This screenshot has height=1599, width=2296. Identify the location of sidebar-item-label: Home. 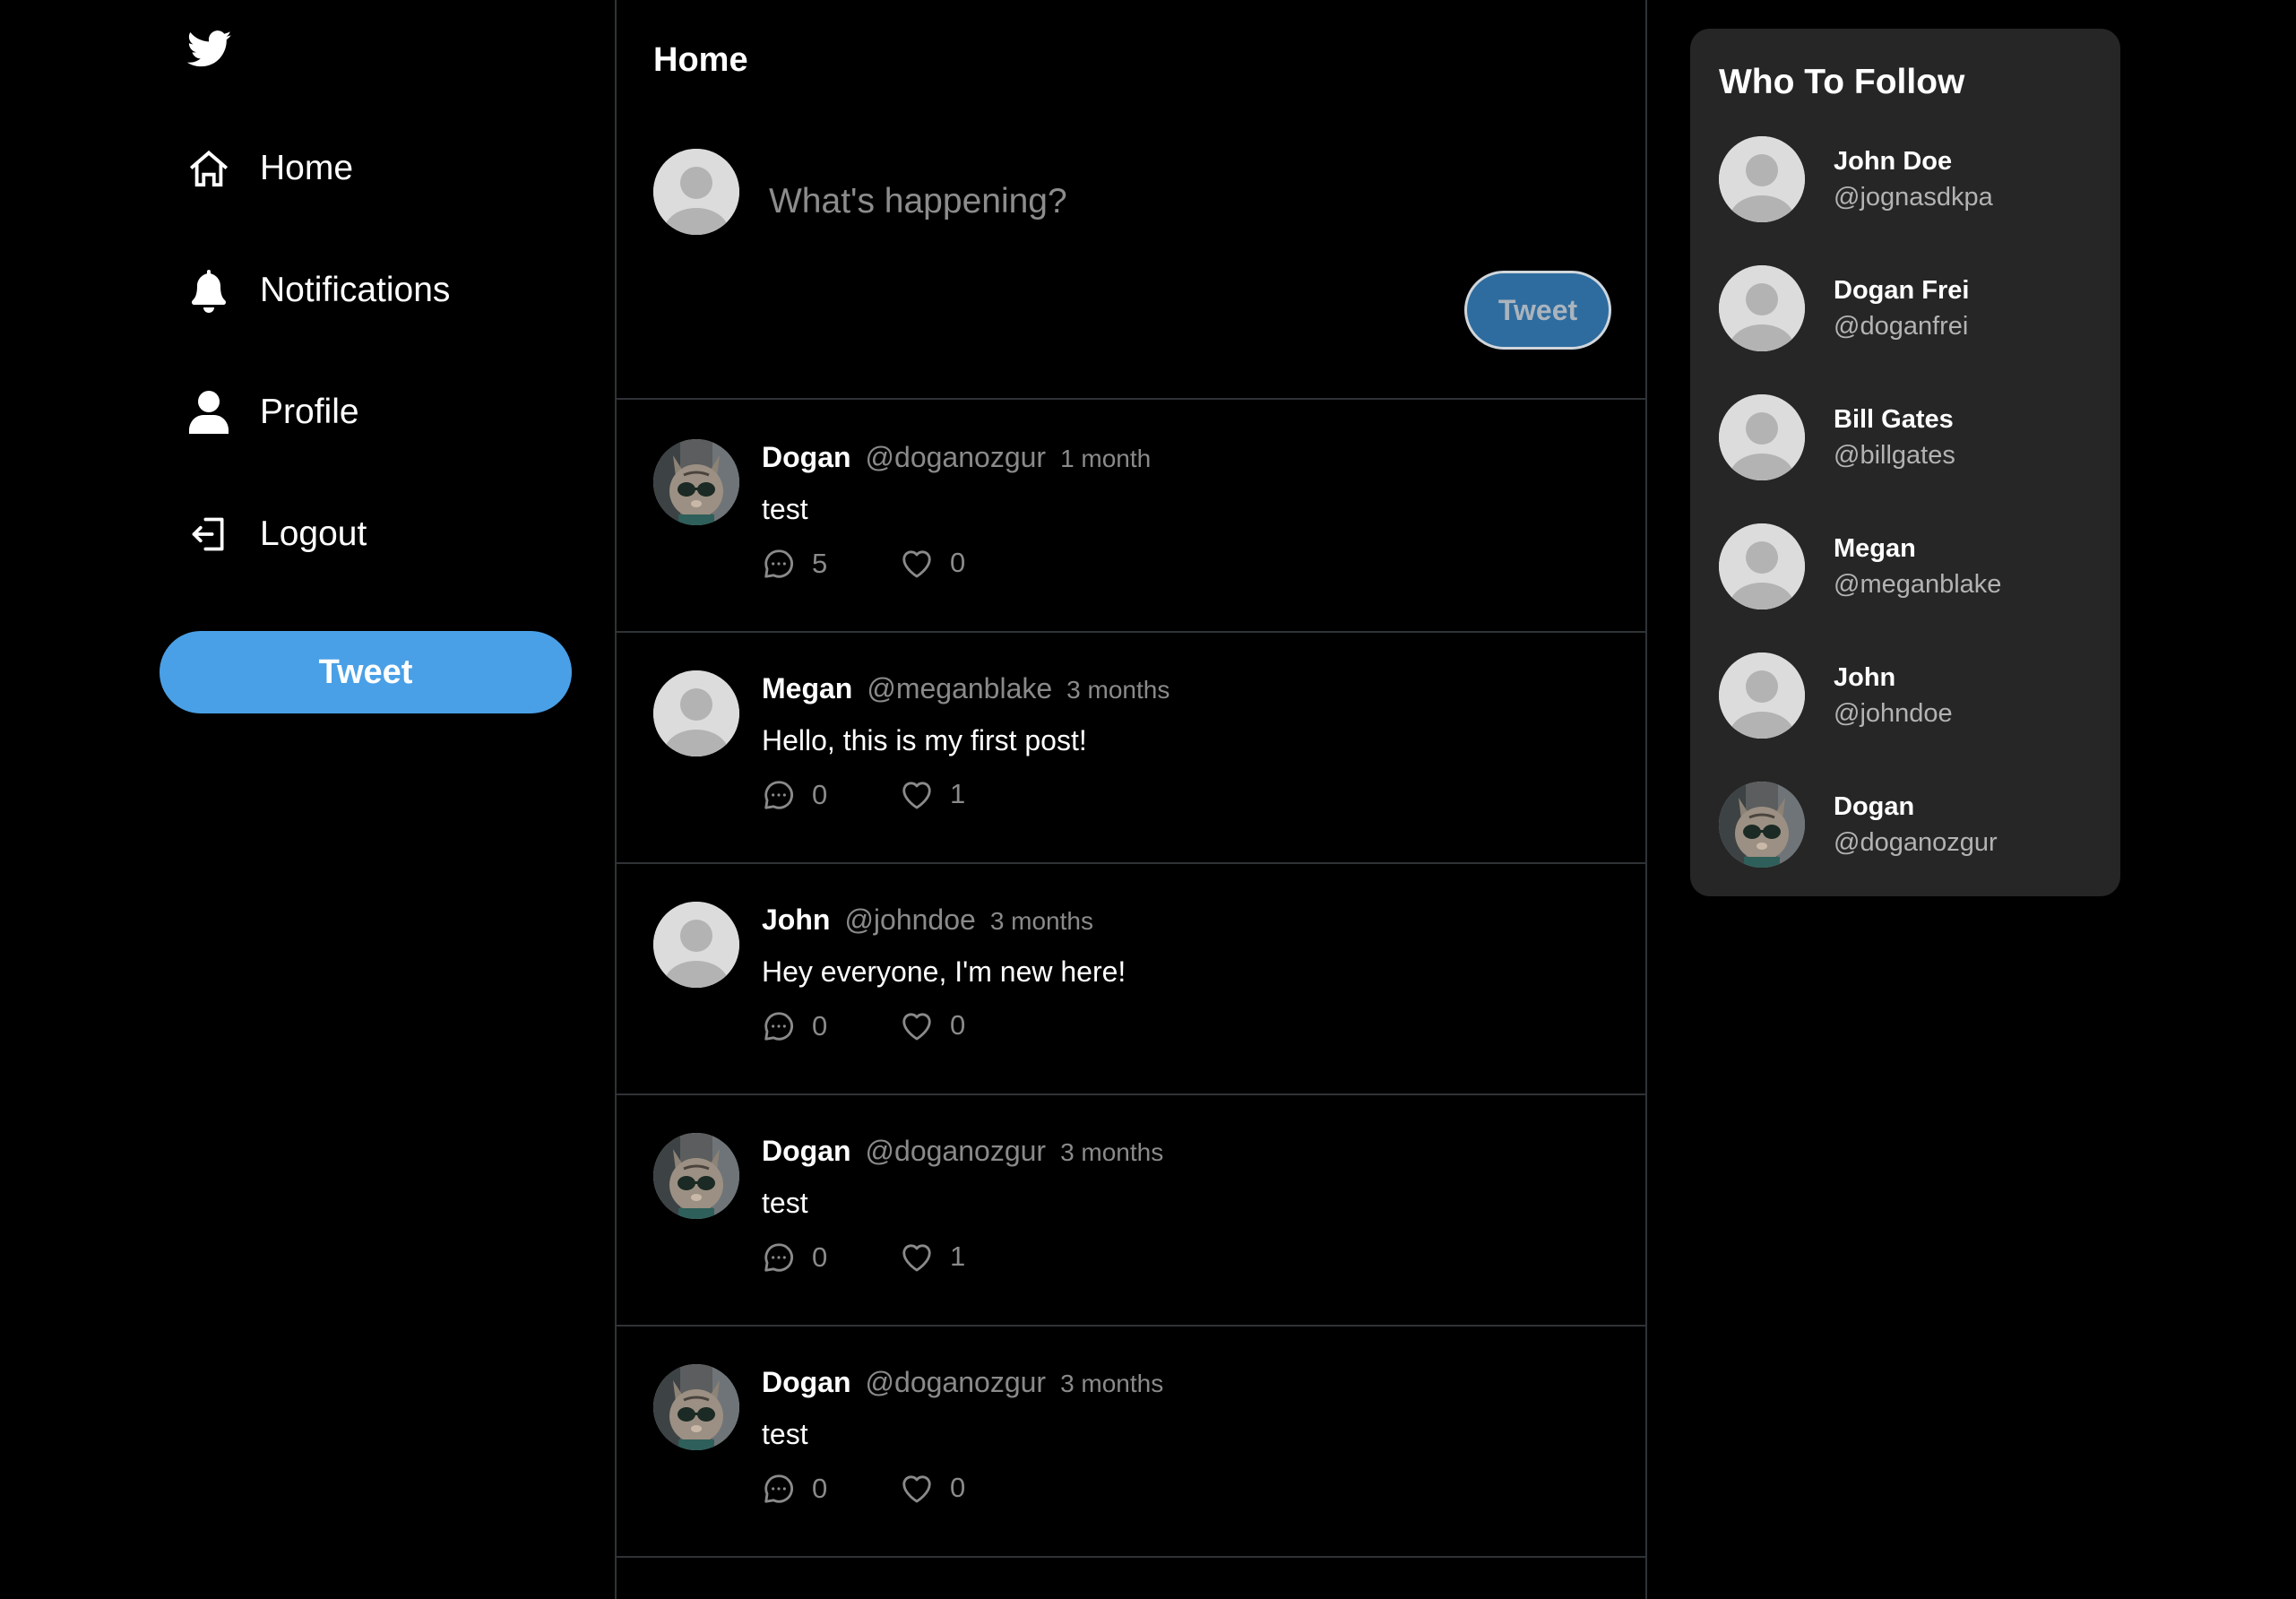
(307, 168).